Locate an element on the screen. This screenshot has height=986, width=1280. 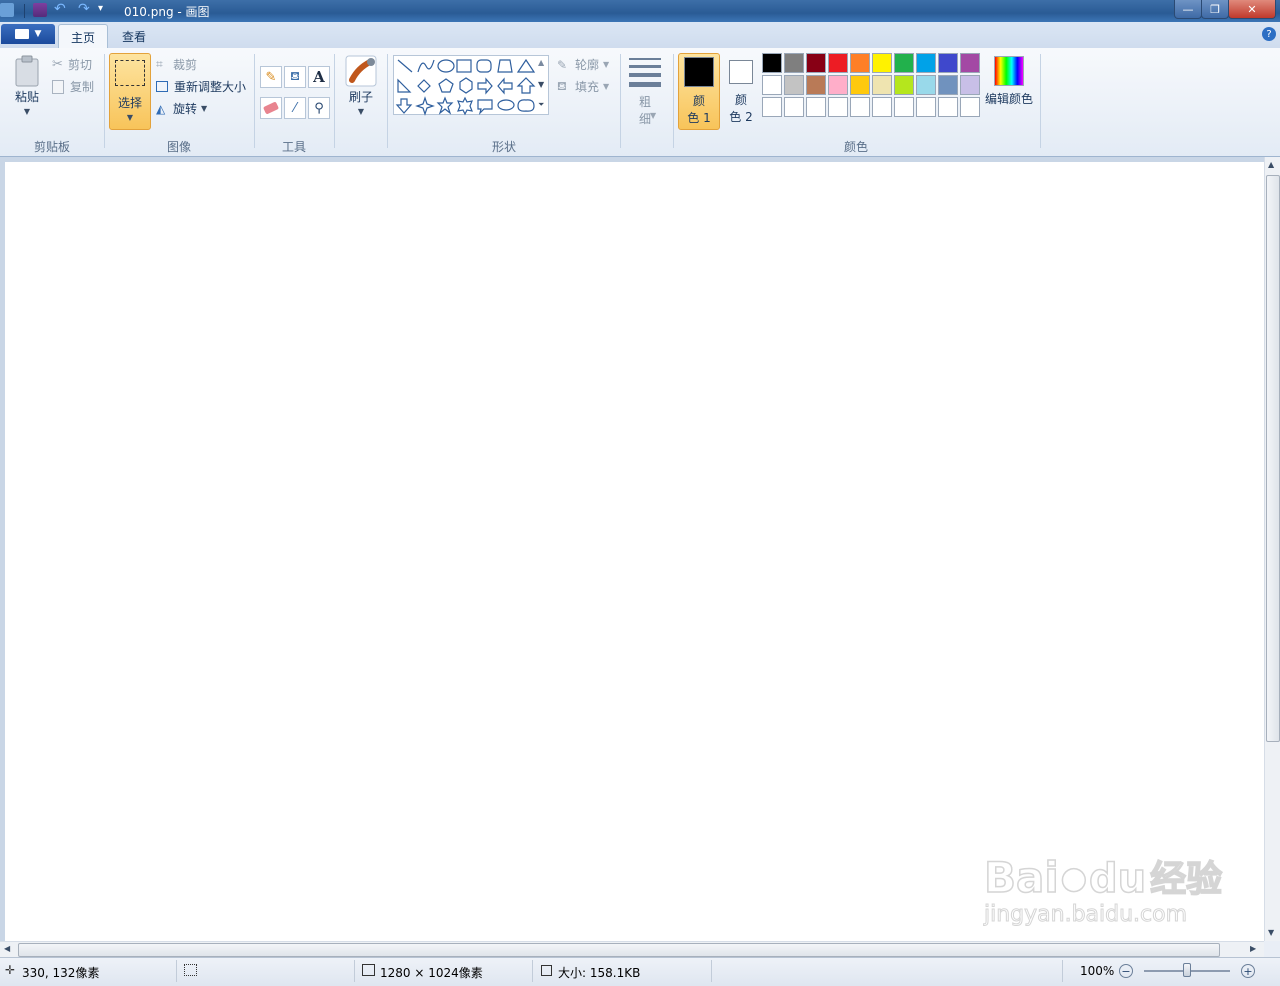
cut-button: ✂ 剪切 is located at coordinates (72, 64).